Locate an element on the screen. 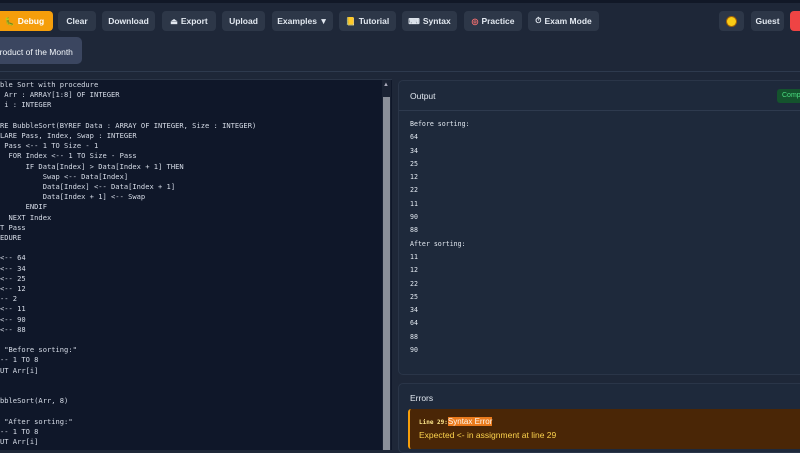 The height and width of the screenshot is (453, 800). exam-mode-label: Exam Mode is located at coordinates (568, 21).